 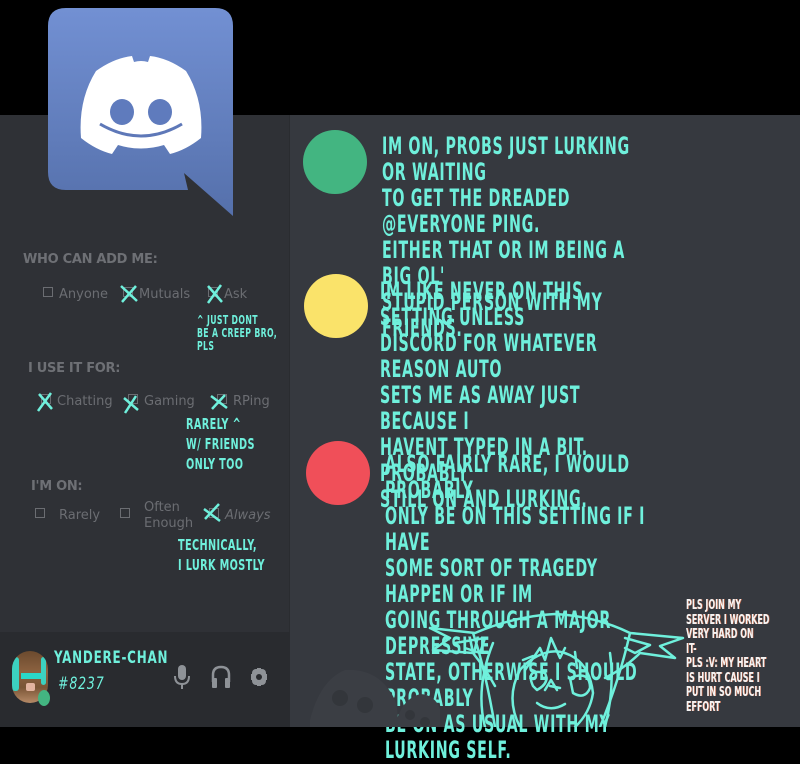 I want to click on online-status-indicator, so click(x=44, y=698).